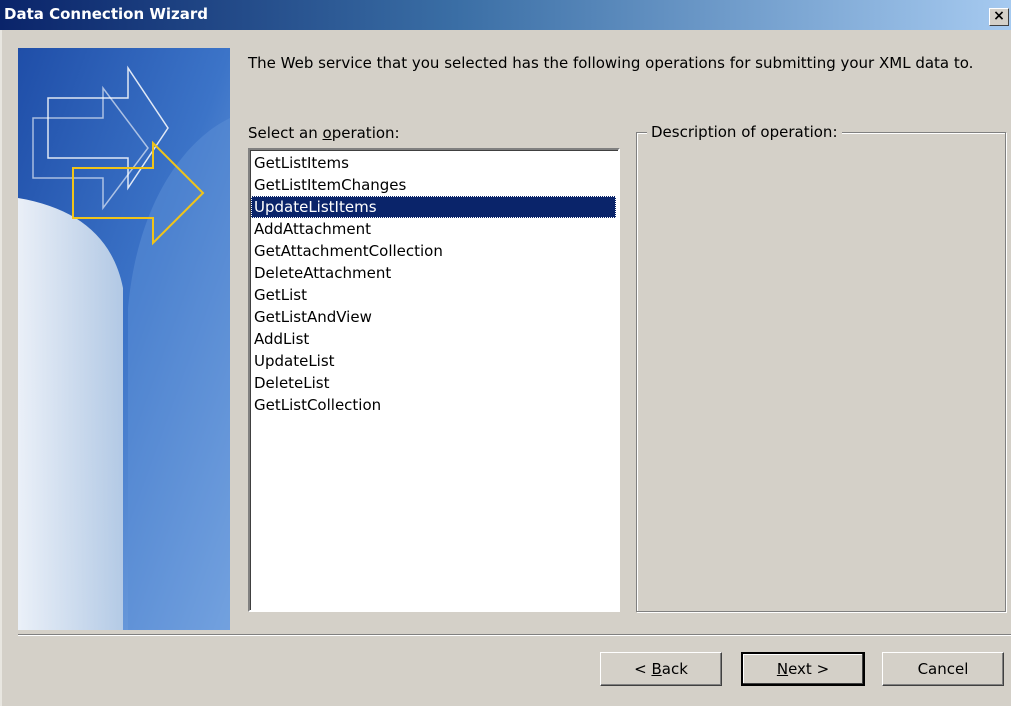  Describe the element at coordinates (433, 317) in the screenshot. I see `operation-list-item: GetListAndView` at that location.